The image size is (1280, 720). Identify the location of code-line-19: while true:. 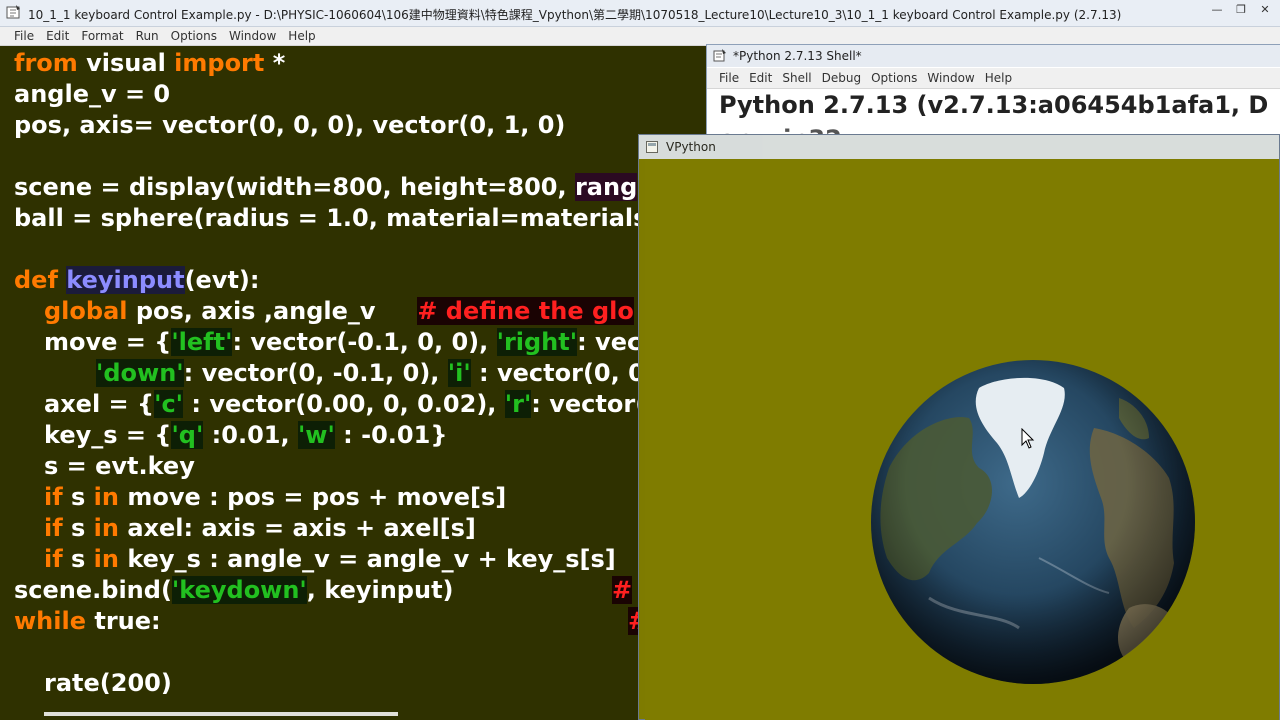
(87, 621).